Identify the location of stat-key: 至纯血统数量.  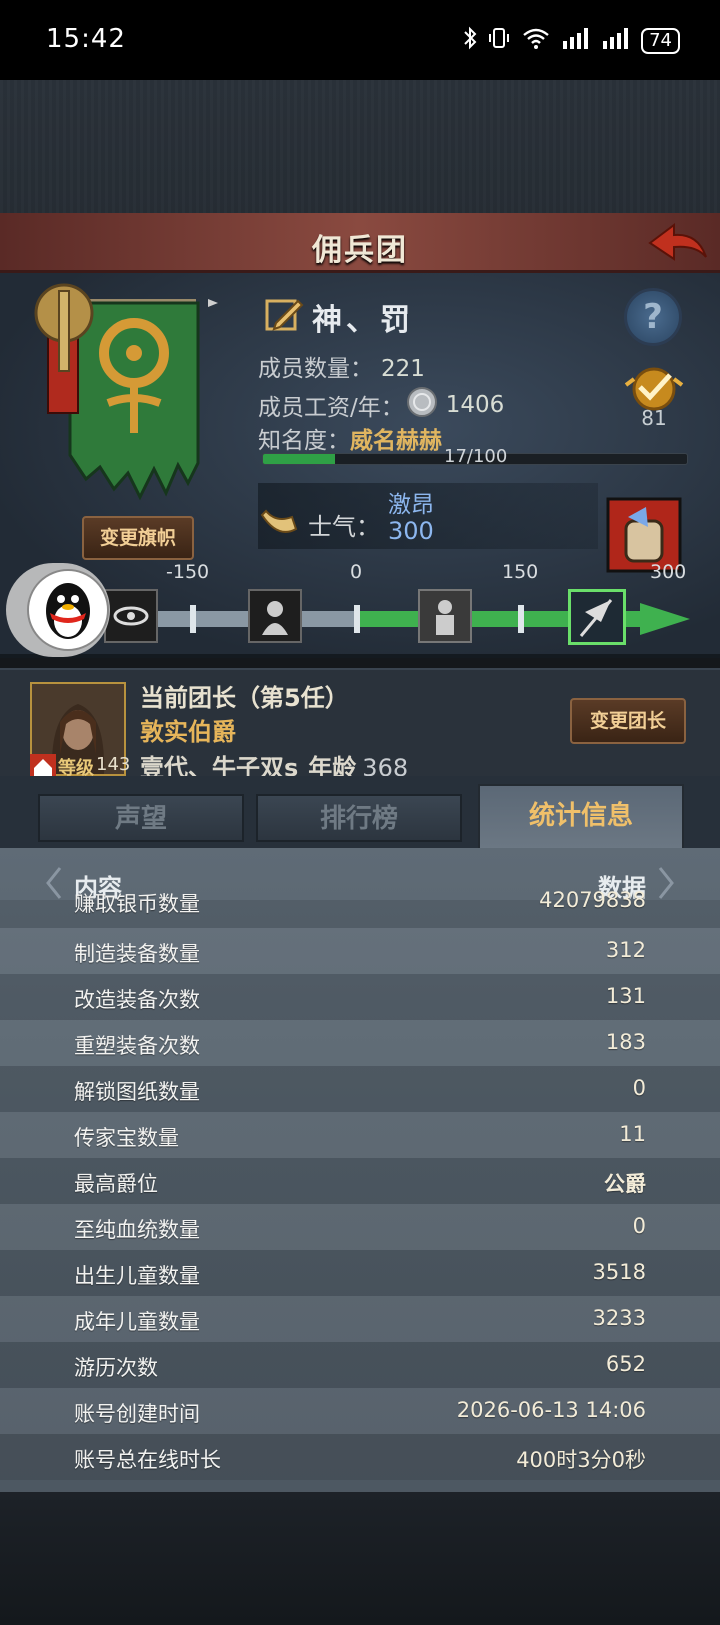
(137, 1230).